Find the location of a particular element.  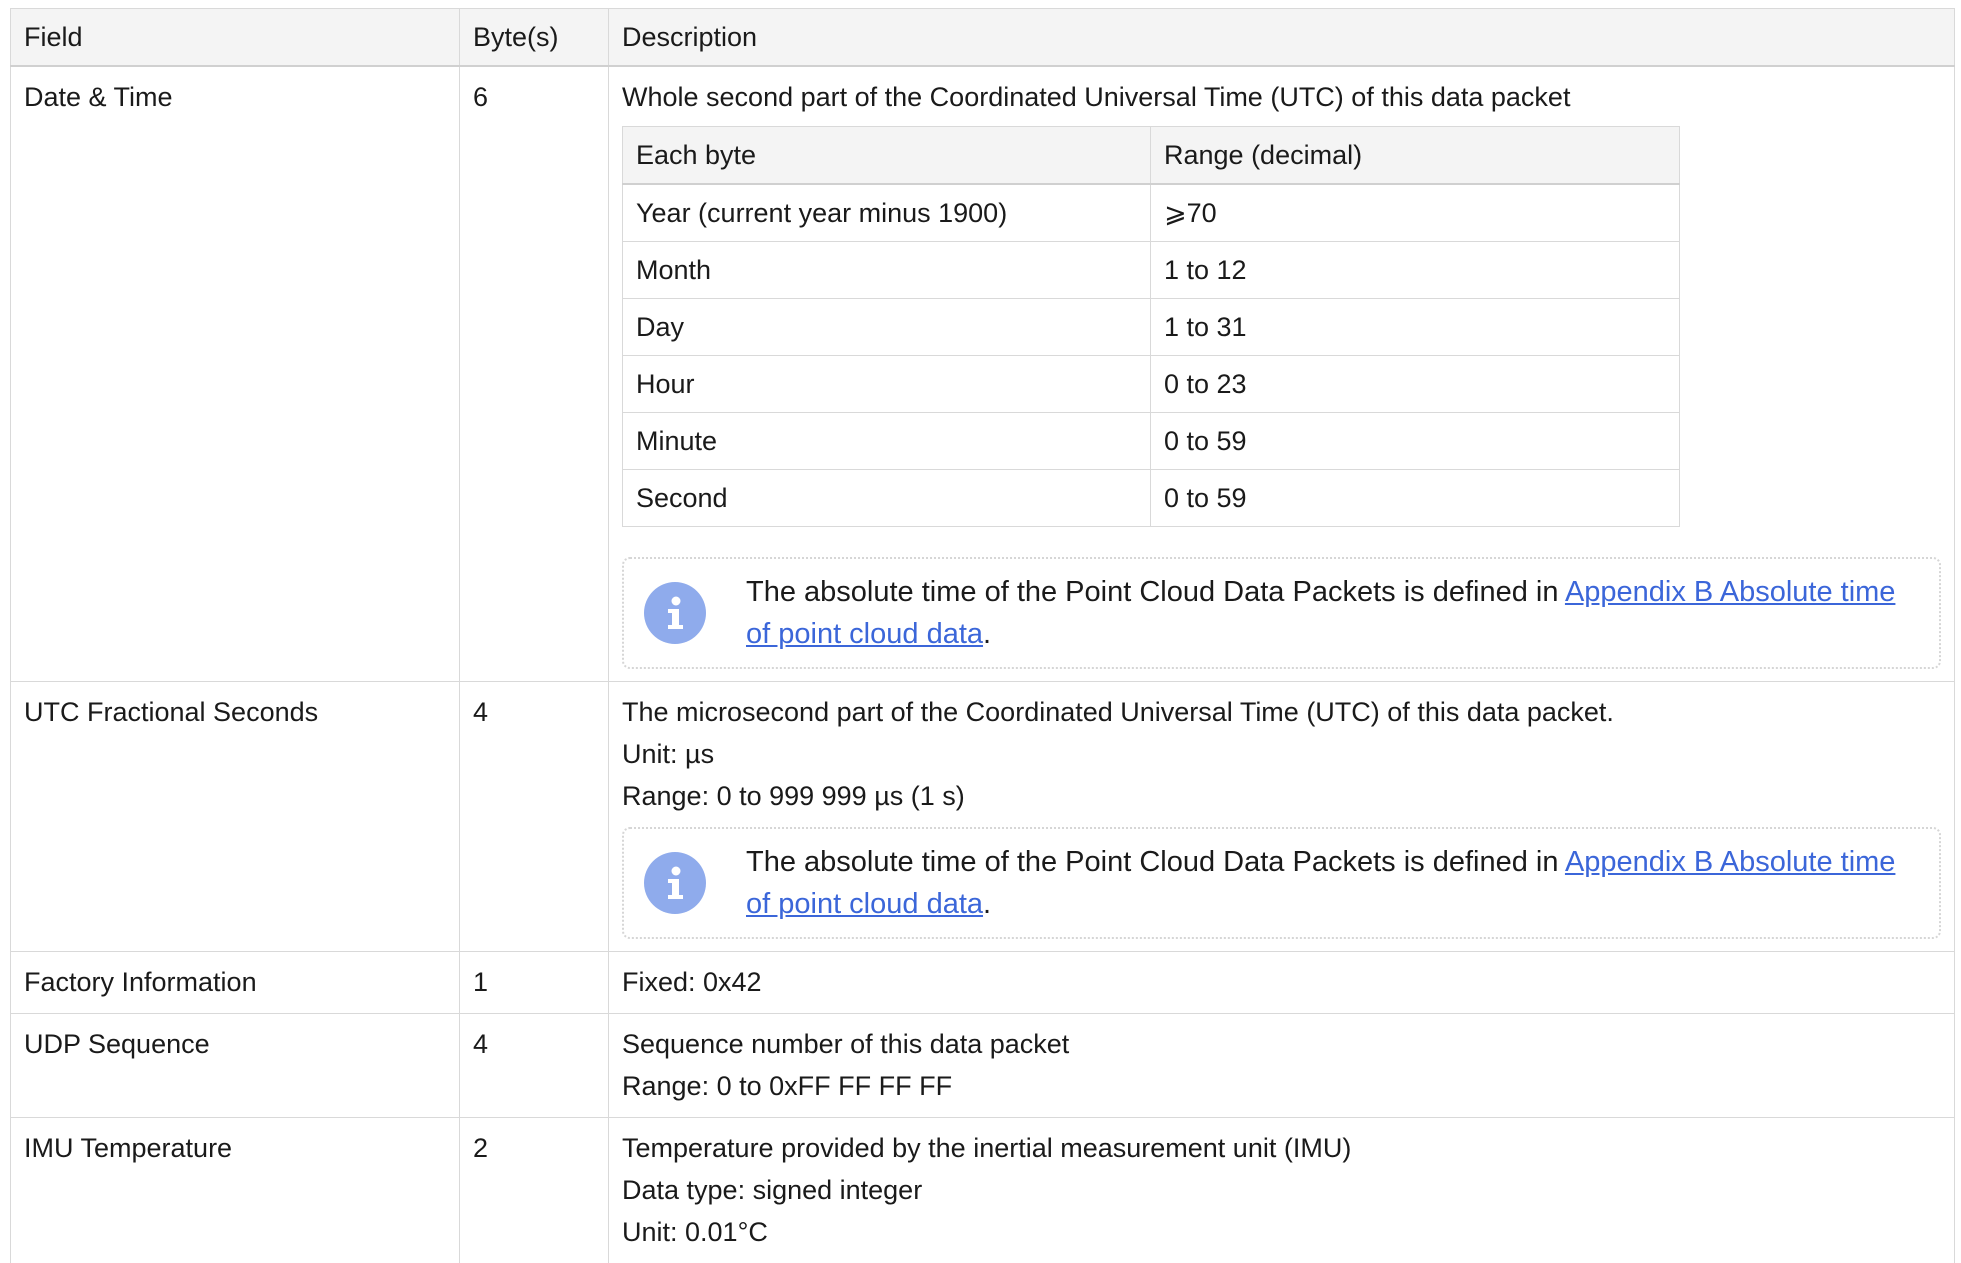

field-name: Factory Information is located at coordinates (235, 983).